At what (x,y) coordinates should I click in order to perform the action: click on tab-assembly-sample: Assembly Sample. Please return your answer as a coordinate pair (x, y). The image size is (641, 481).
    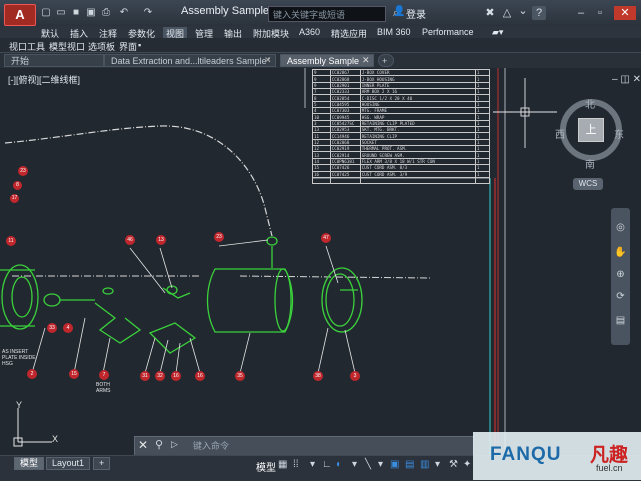
    Looking at the image, I should click on (327, 60).